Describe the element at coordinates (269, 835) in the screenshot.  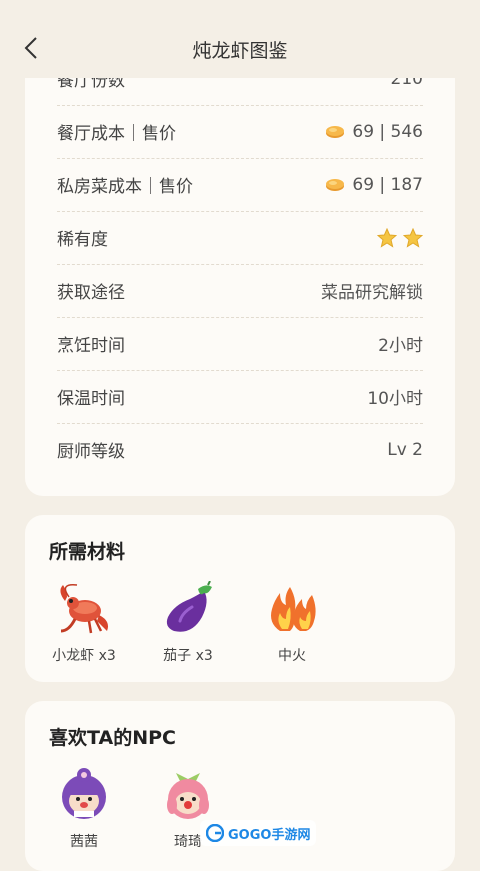
I see `watermark-text: GOGO手游网` at that location.